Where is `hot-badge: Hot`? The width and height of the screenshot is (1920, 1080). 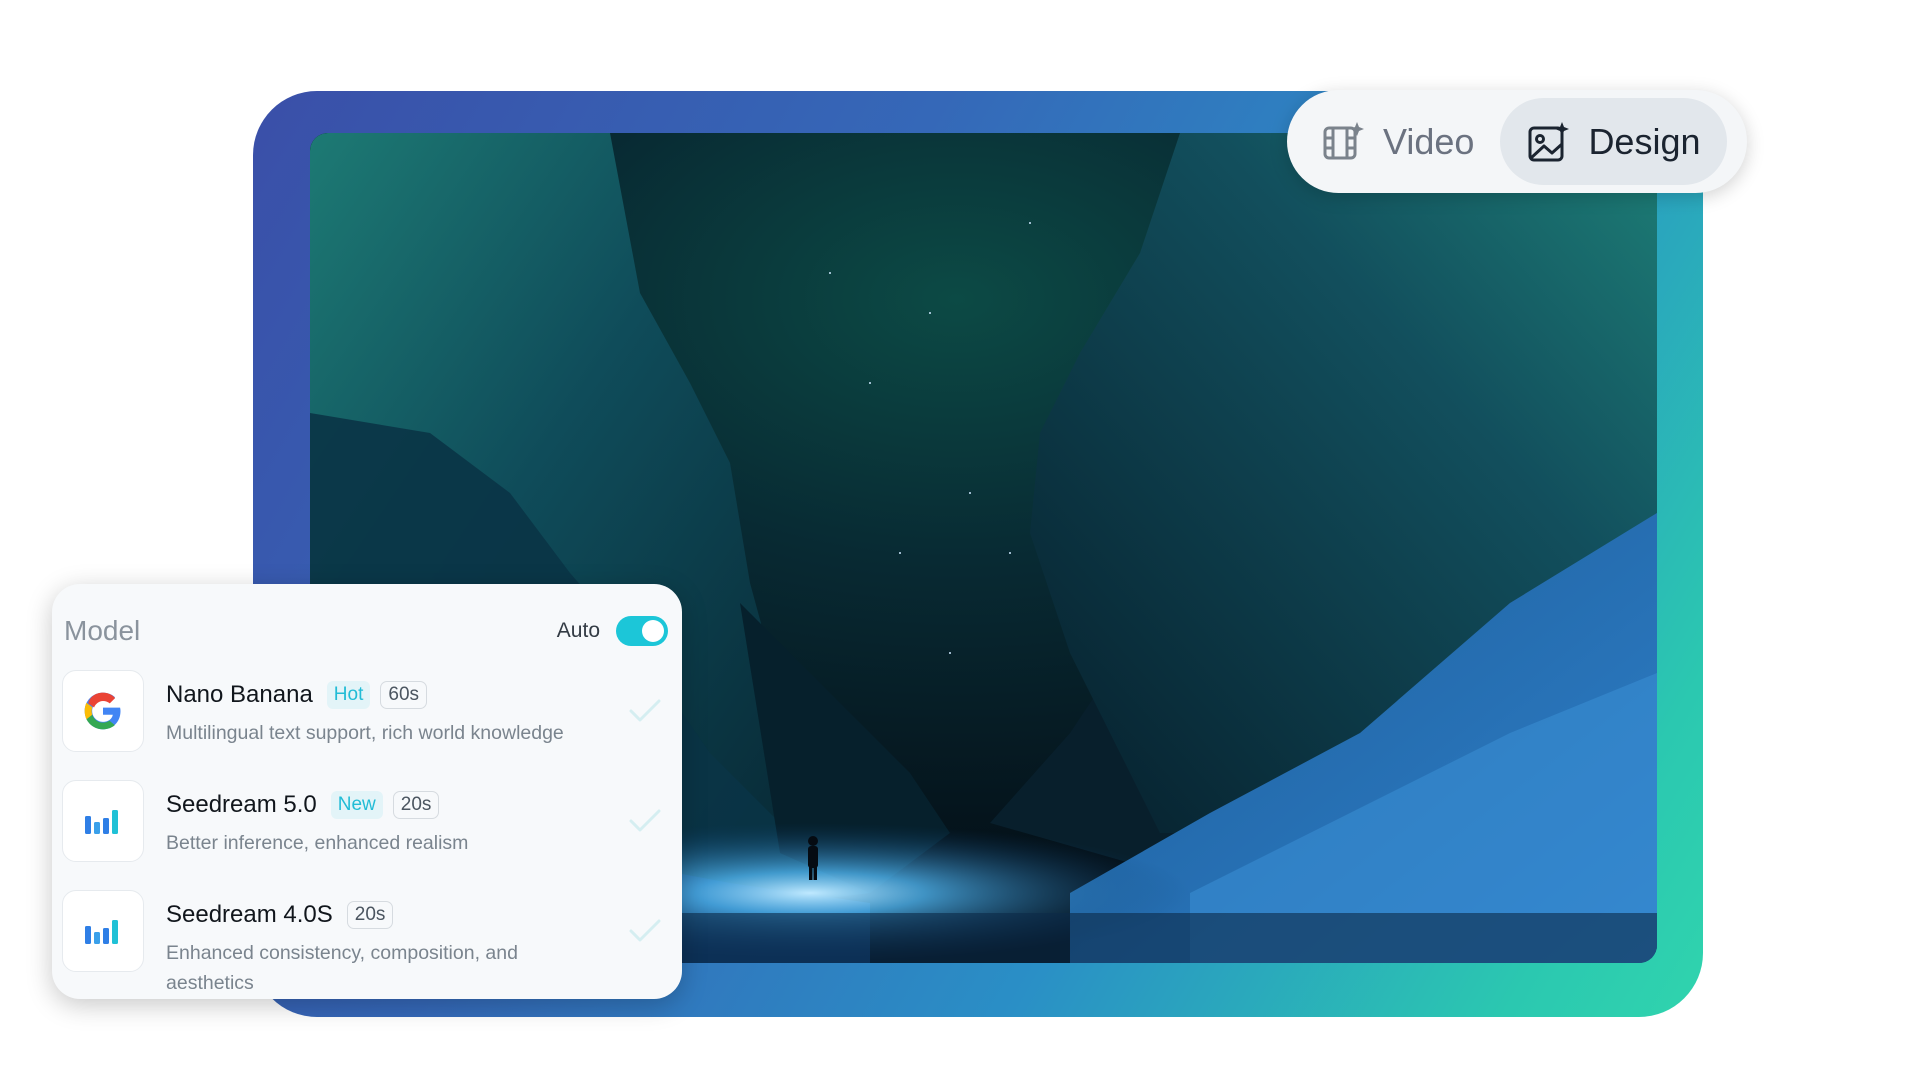
hot-badge: Hot is located at coordinates (348, 695).